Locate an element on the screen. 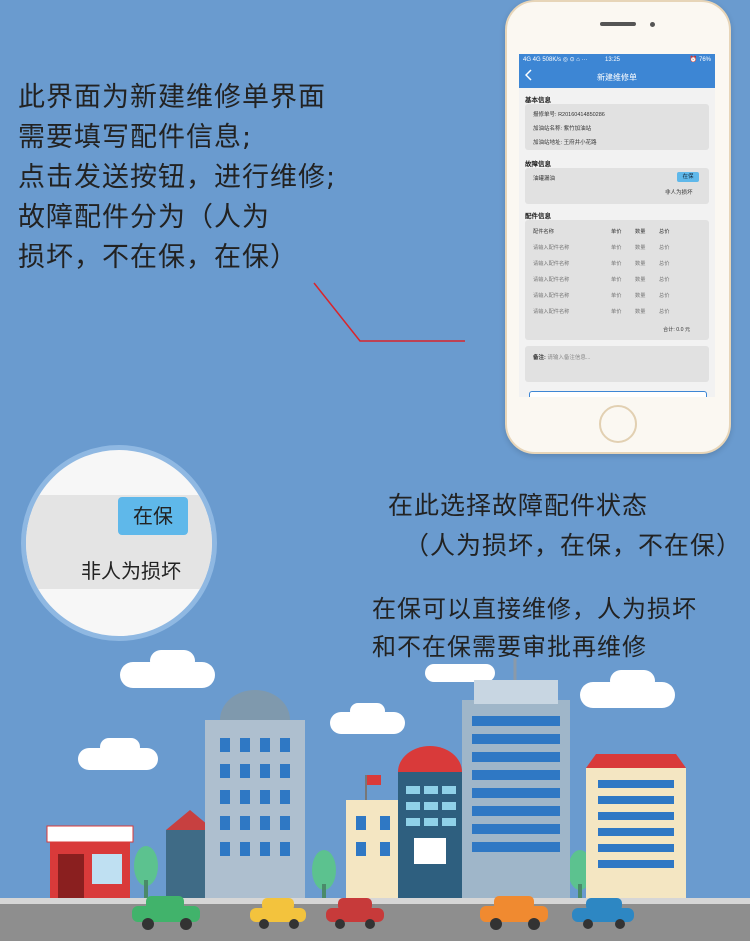  zoom-status-option: 非人为损坏 is located at coordinates (131, 571).